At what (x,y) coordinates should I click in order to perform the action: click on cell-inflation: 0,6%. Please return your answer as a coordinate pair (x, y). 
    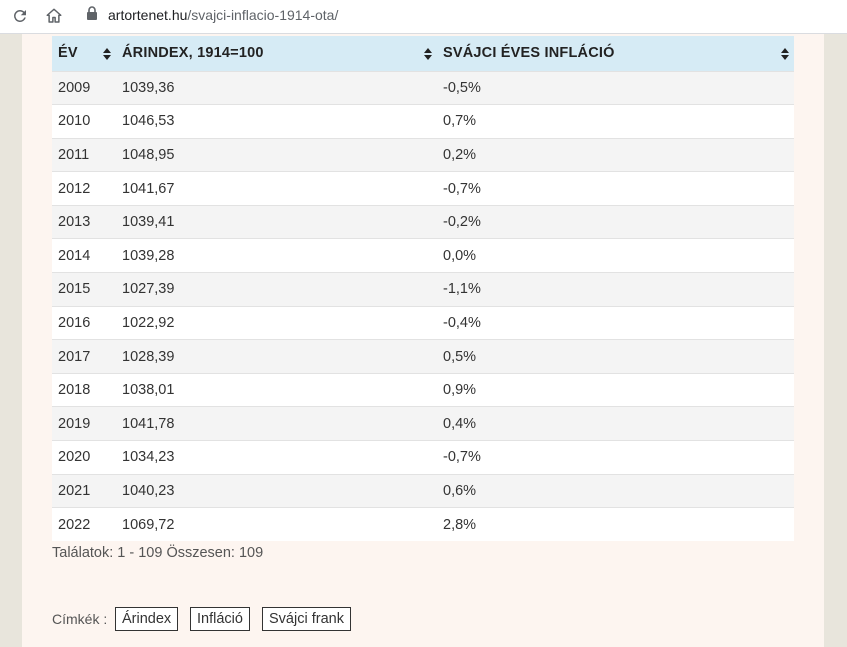
    Looking at the image, I should click on (460, 490).